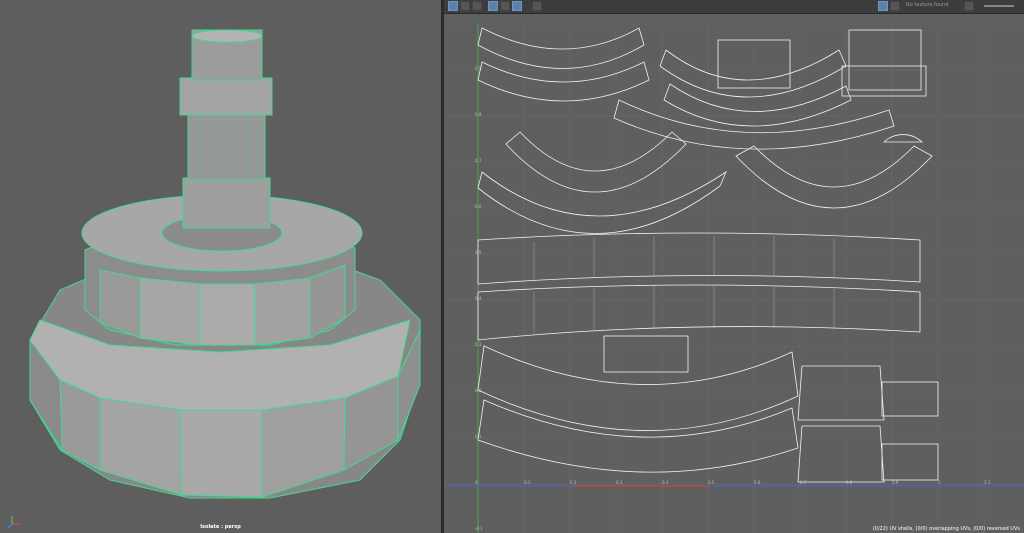  What do you see at coordinates (478, 344) in the screenshot?
I see `v-tick-7: 0.3` at bounding box center [478, 344].